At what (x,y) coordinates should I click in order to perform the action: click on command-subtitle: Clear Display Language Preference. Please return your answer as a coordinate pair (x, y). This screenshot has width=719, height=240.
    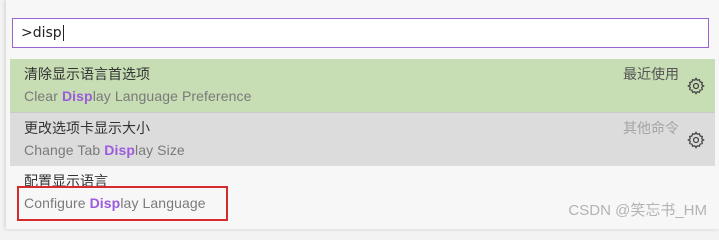
    Looking at the image, I should click on (138, 96).